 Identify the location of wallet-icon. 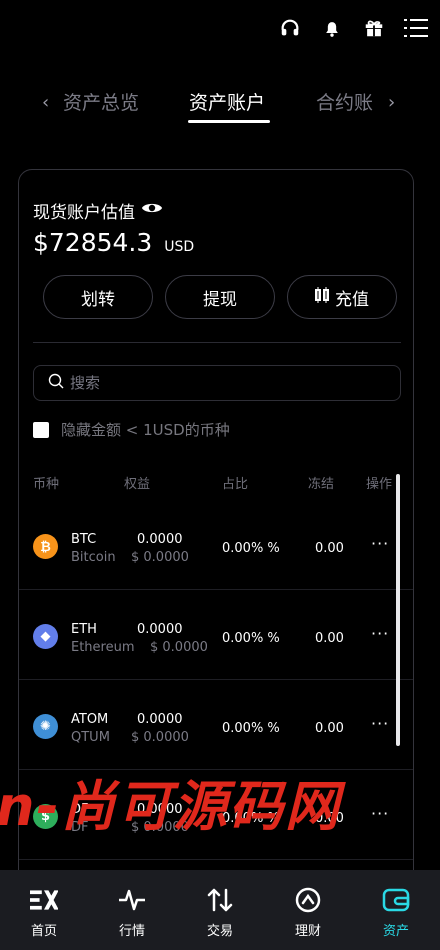
(396, 900).